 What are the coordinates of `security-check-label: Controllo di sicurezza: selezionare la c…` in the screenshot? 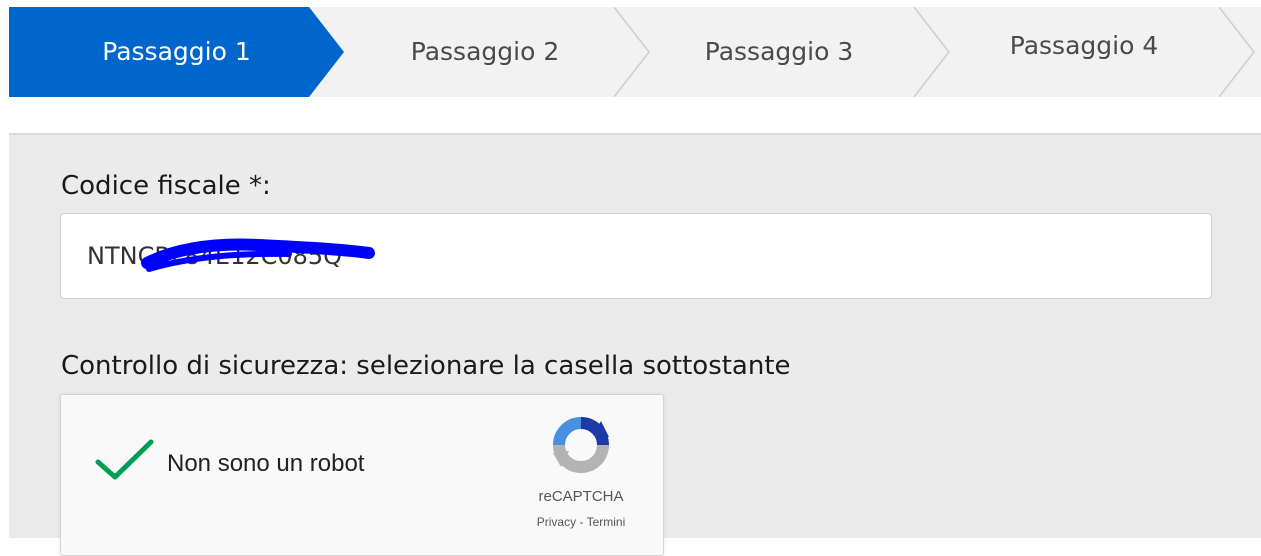 It's located at (426, 366).